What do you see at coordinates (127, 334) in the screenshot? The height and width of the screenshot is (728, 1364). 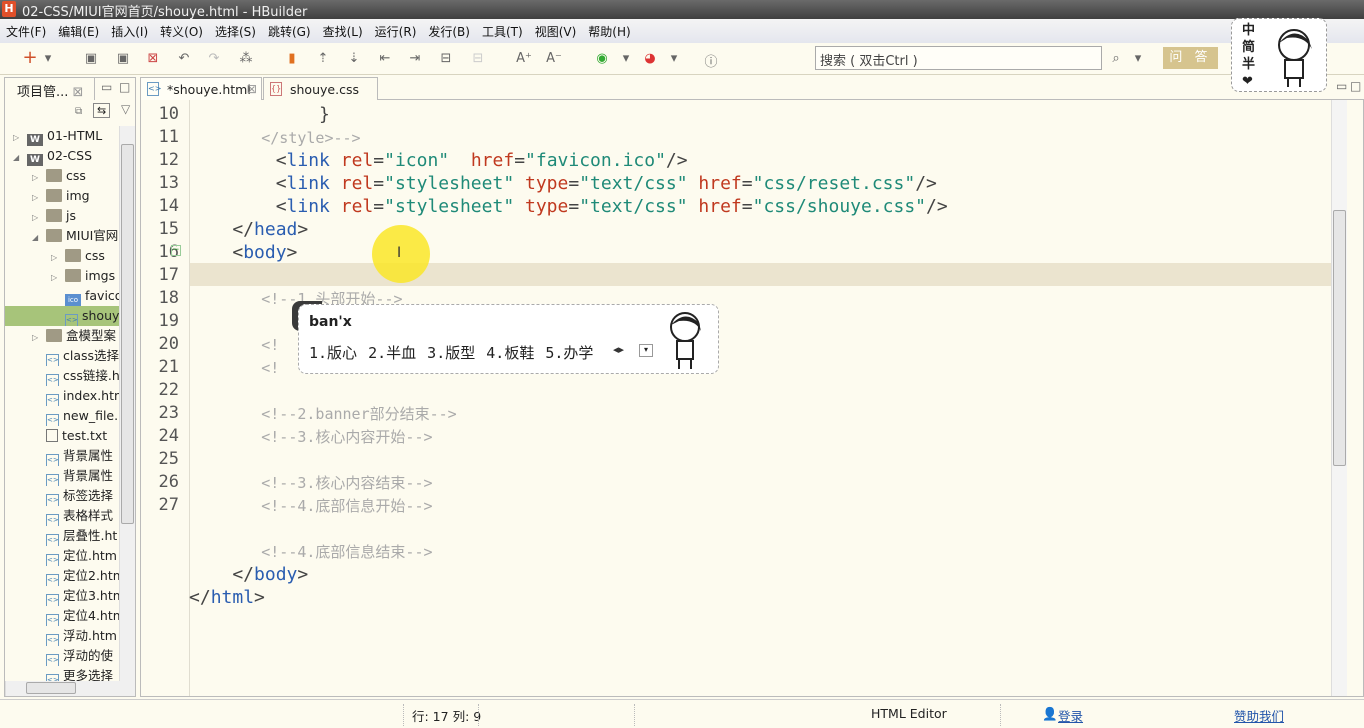 I see `scroll-thumb` at bounding box center [127, 334].